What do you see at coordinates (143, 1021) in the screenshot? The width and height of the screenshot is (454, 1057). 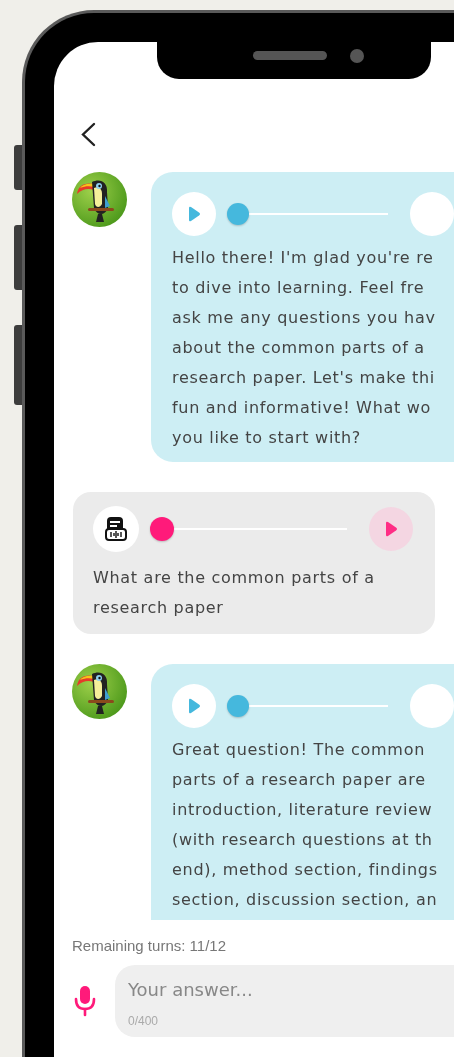 I see `character-counter: 0/400` at bounding box center [143, 1021].